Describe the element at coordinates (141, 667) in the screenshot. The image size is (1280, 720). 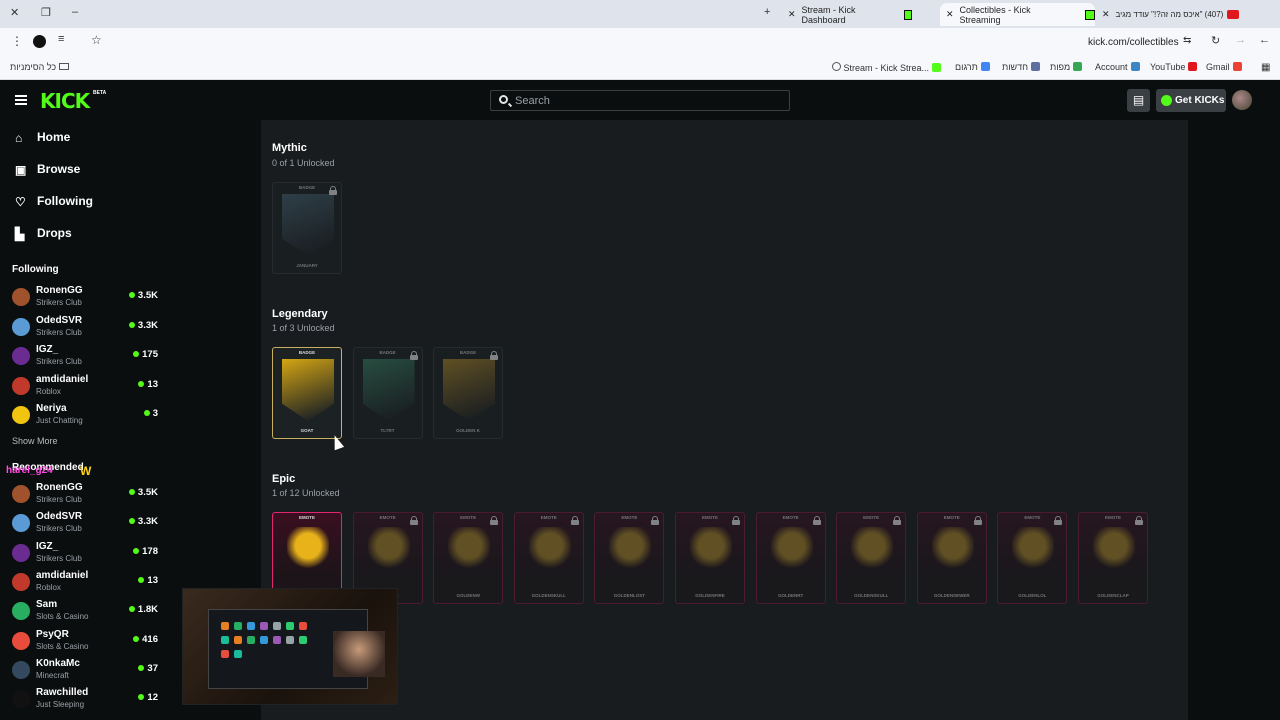
I see `live-dot-icon` at that location.